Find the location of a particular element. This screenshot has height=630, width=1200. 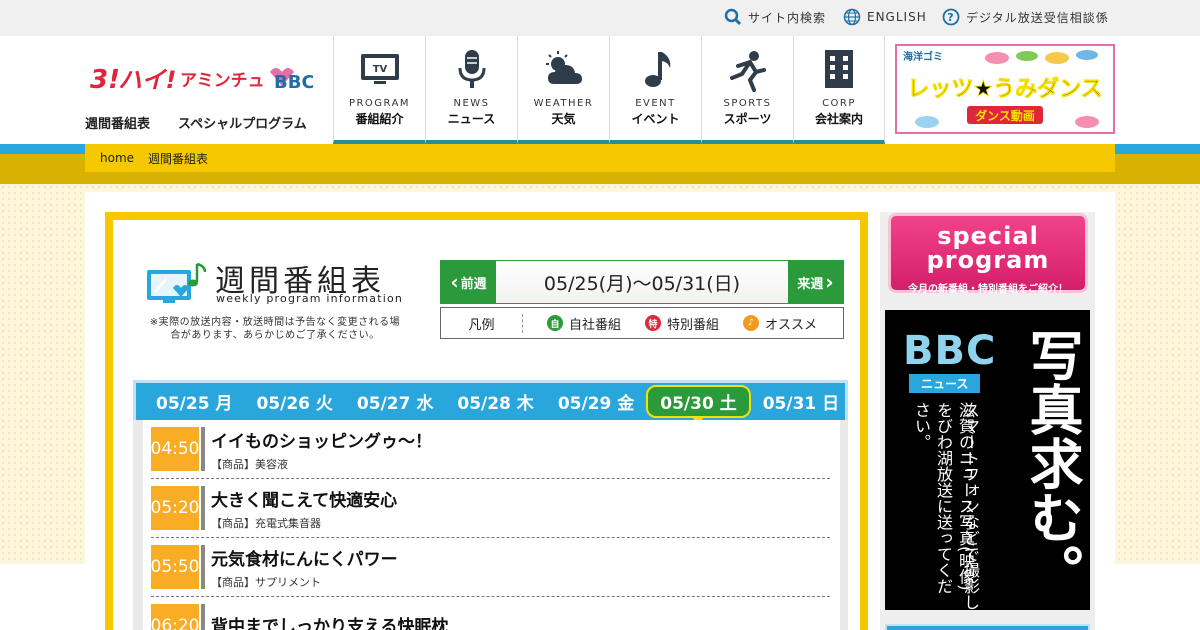

breadcrumb-home: home is located at coordinates (117, 158).